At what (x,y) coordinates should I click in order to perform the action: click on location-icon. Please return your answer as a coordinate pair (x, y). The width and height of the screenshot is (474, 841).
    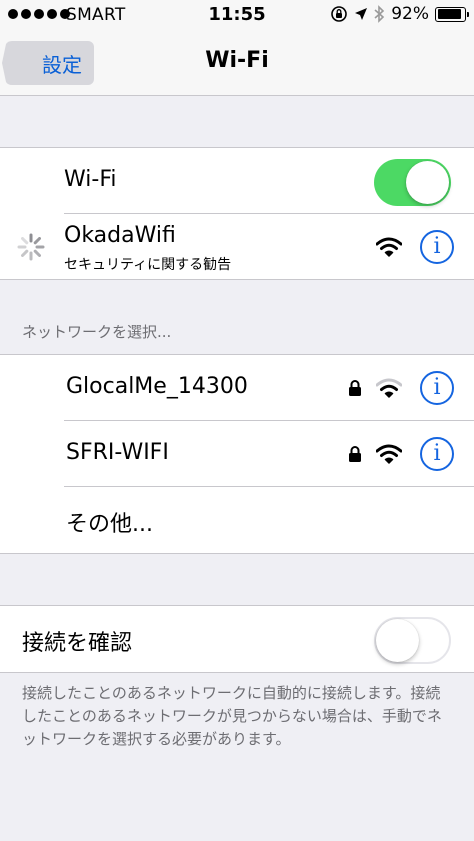
    Looking at the image, I should click on (361, 14).